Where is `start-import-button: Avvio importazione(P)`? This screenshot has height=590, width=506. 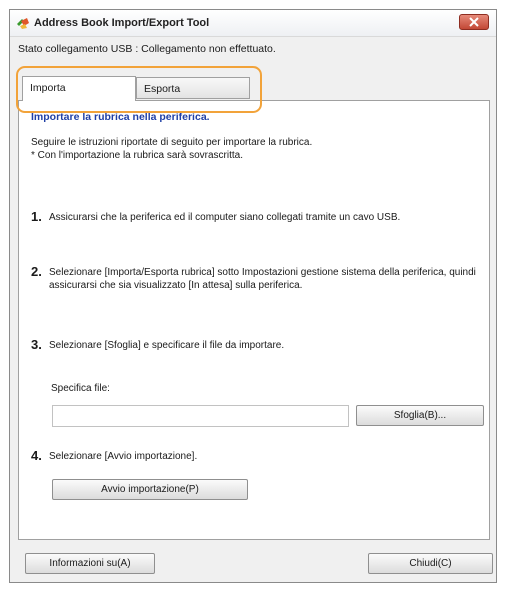
start-import-button: Avvio importazione(P) is located at coordinates (150, 489).